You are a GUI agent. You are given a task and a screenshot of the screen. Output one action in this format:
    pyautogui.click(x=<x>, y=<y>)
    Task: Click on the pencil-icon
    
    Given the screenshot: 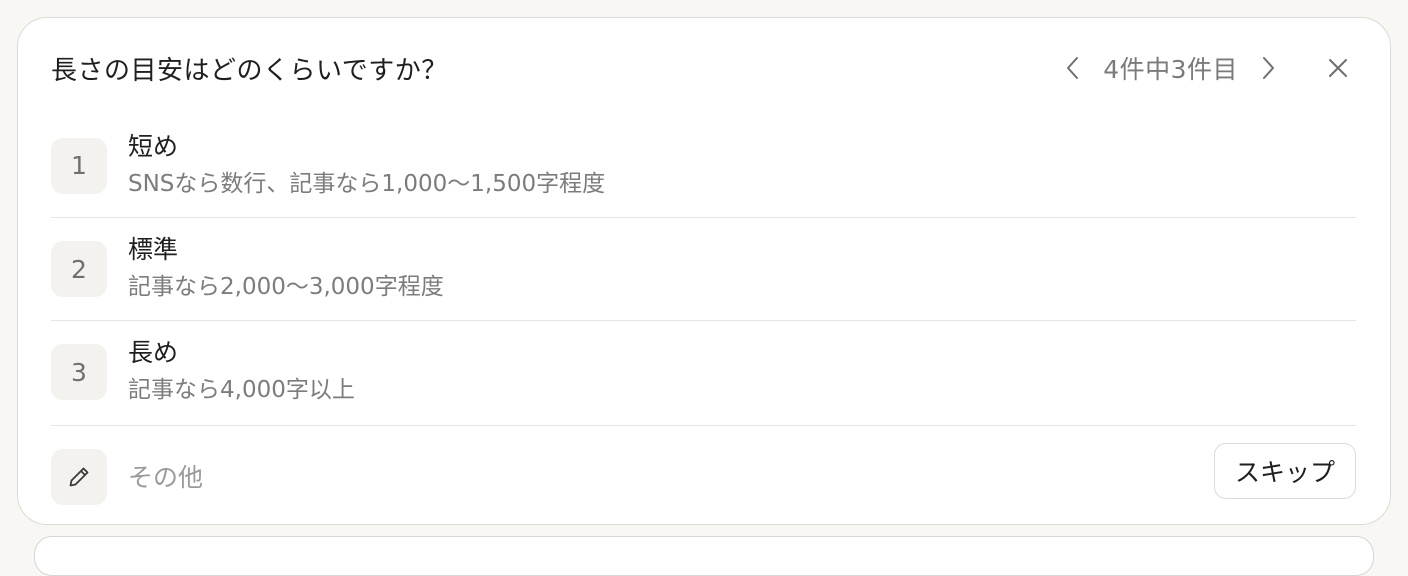 What is the action you would take?
    pyautogui.click(x=79, y=477)
    